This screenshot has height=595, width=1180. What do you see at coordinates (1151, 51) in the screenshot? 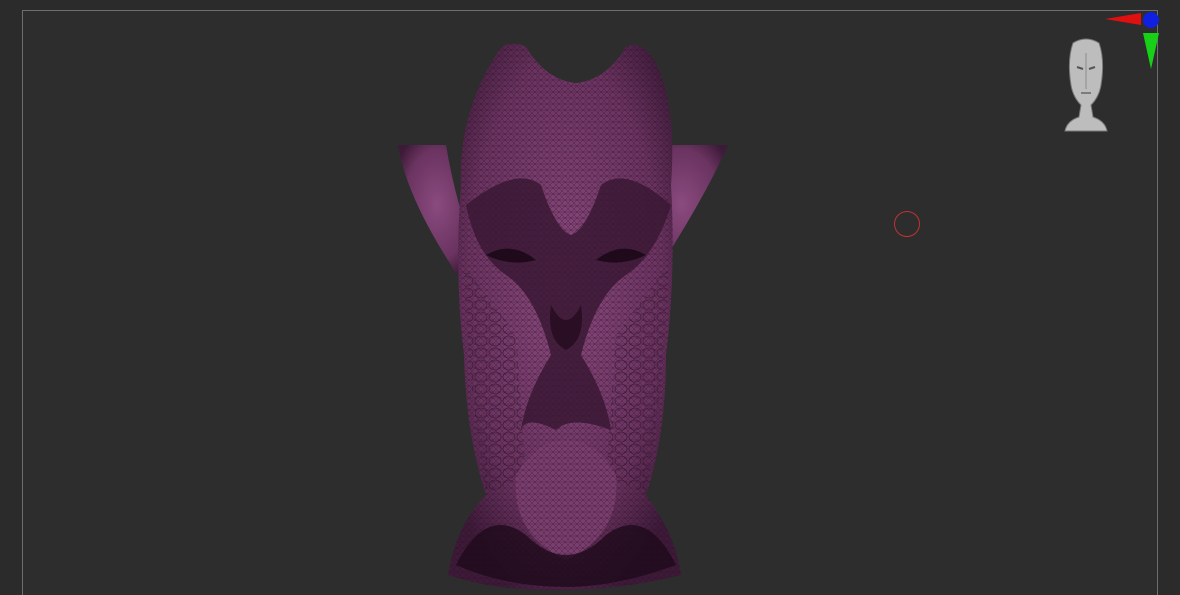
I see `y-axis-arrow-icon` at bounding box center [1151, 51].